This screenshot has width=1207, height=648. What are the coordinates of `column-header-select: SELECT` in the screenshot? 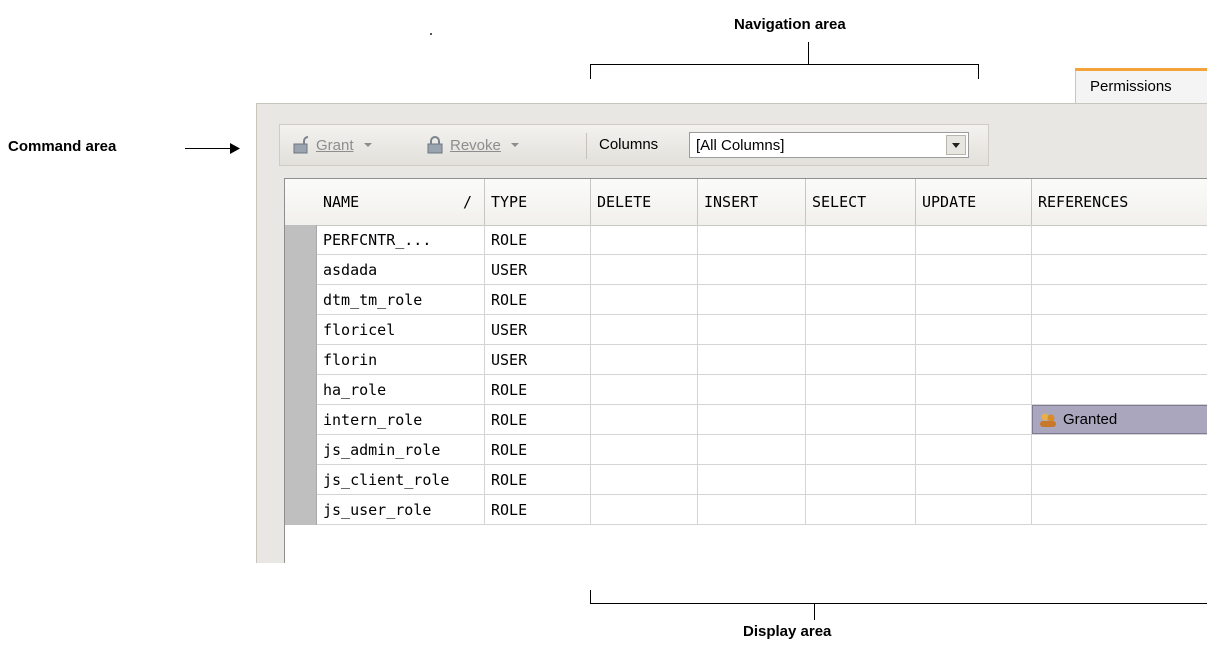 It's located at (861, 202).